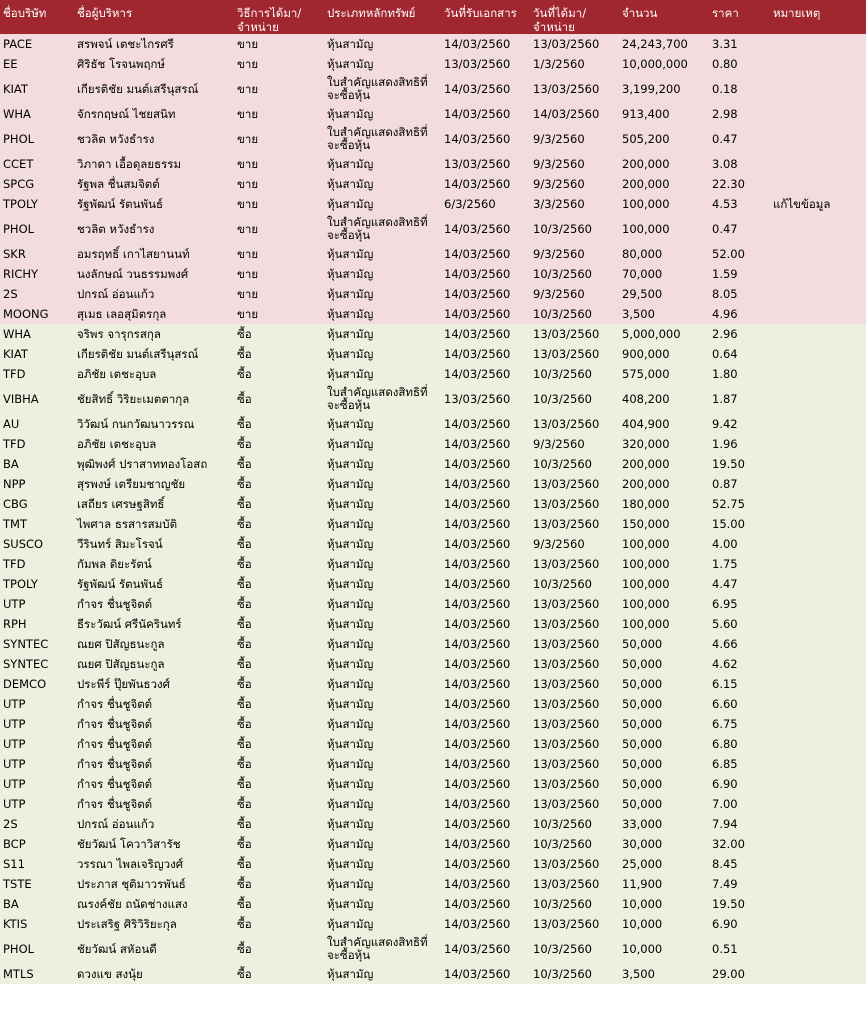  I want to click on cell-executive: รัฐพัฒน์ รัตนพันธ์, so click(120, 203).